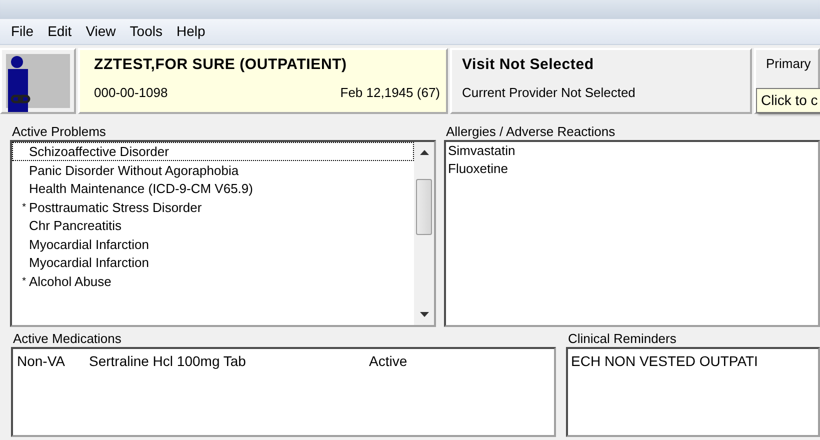 The height and width of the screenshot is (440, 820). What do you see at coordinates (424, 314) in the screenshot?
I see `scroll-down-icon` at bounding box center [424, 314].